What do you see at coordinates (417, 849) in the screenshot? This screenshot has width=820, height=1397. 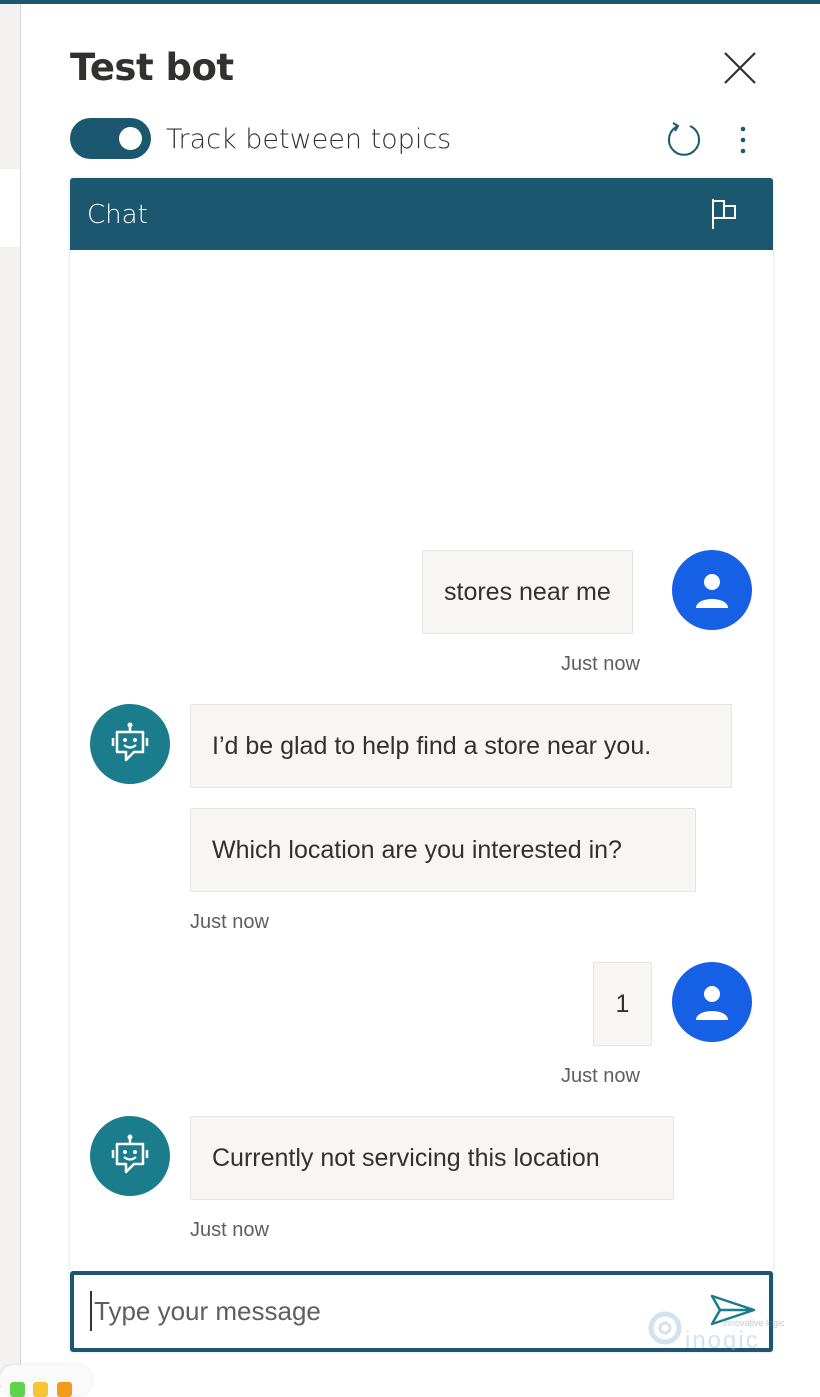 I see `message-text: Which location are you interested in?` at bounding box center [417, 849].